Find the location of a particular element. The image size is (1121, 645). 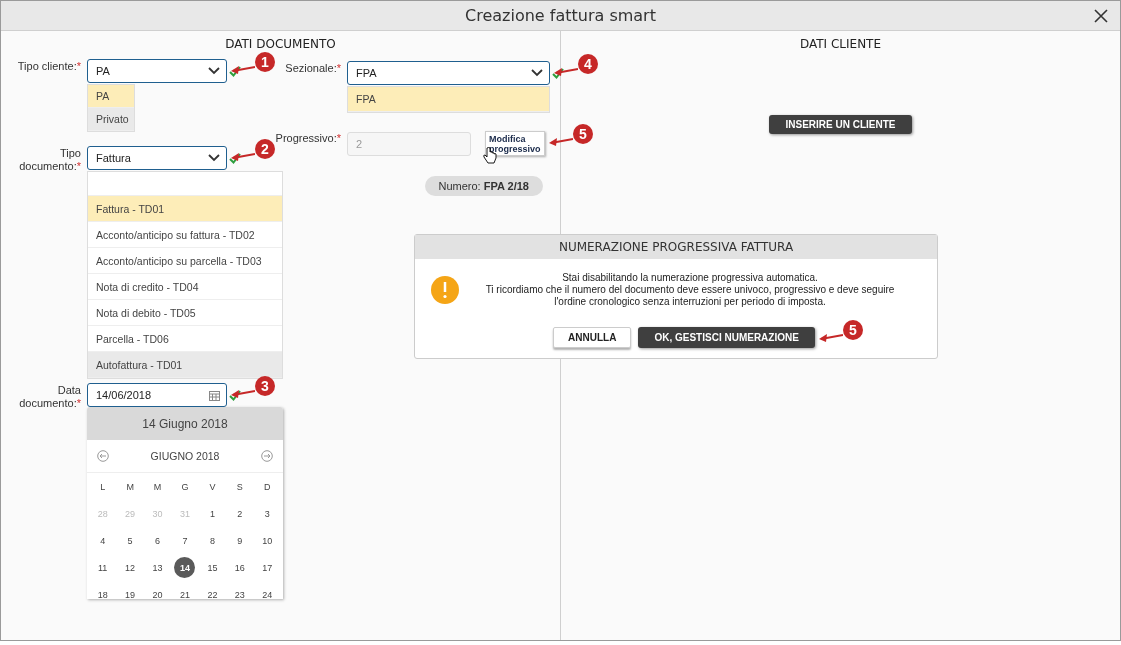

dropdown-option: Privato is located at coordinates (111, 119).